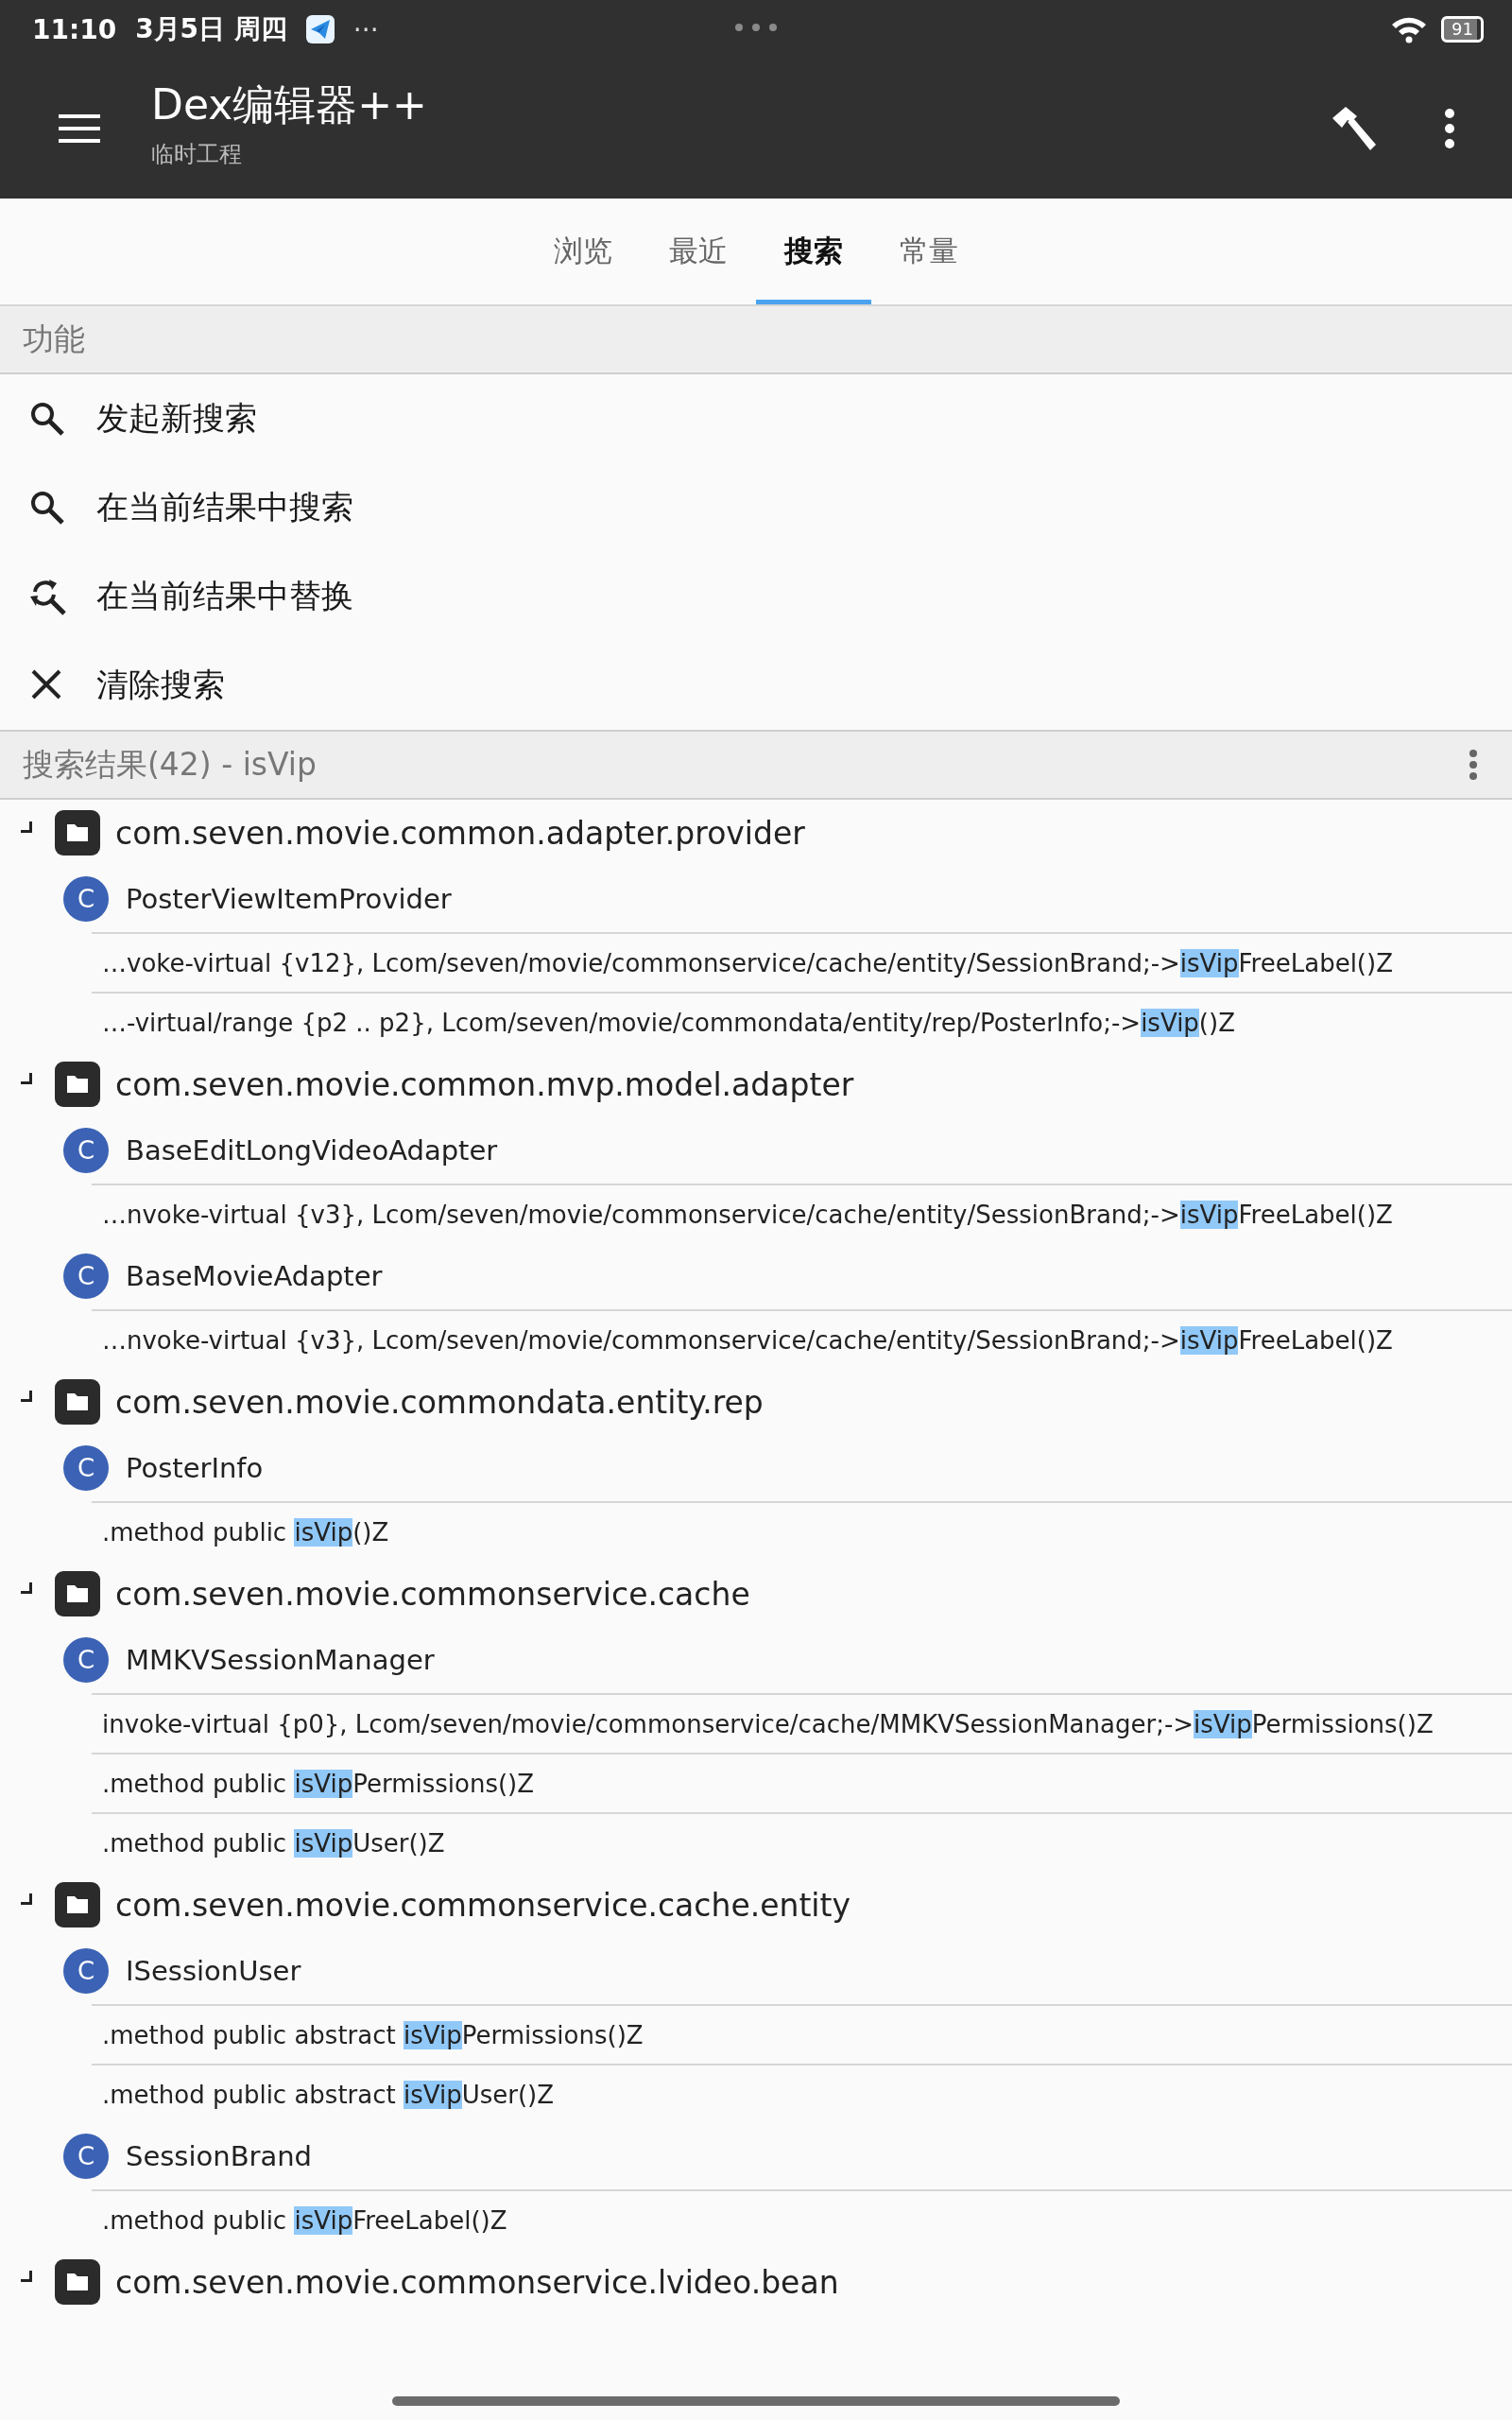 This screenshot has height=2420, width=1512. I want to click on section-header: 功能, so click(756, 340).